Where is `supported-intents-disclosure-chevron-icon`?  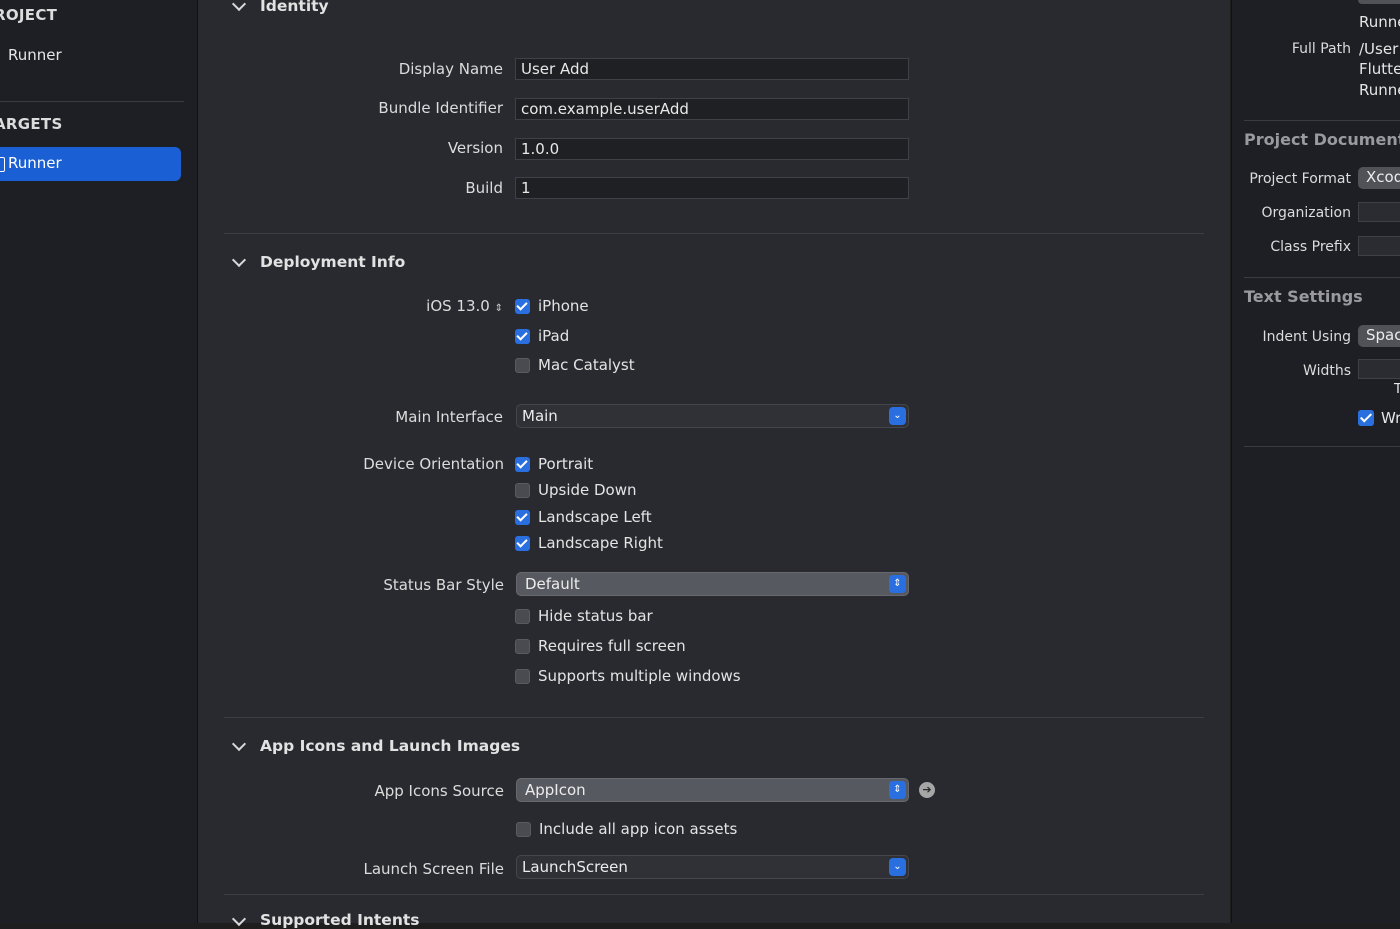
supported-intents-disclosure-chevron-icon is located at coordinates (239, 919).